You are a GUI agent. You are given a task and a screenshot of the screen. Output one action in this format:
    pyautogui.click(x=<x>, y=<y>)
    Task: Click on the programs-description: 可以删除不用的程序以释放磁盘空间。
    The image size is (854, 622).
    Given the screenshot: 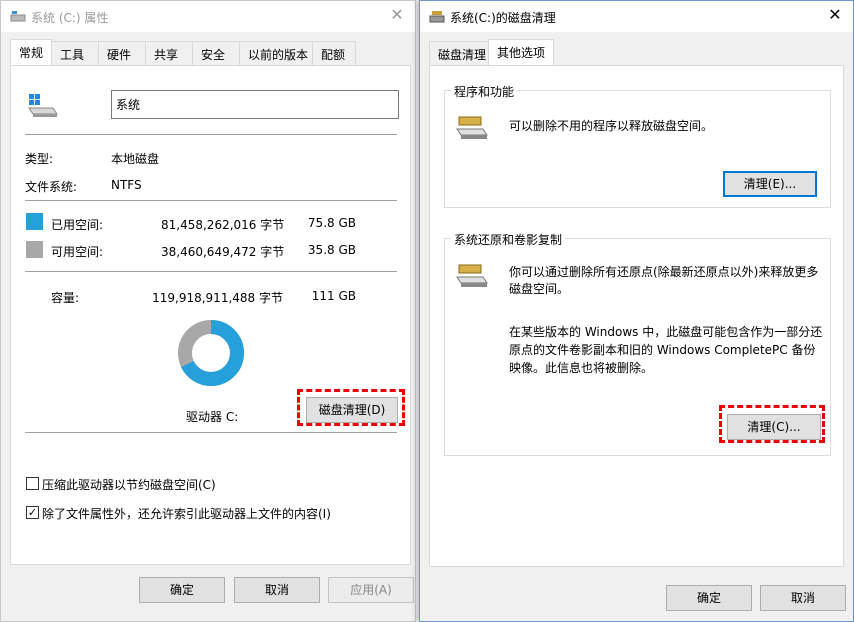 What is the action you would take?
    pyautogui.click(x=611, y=126)
    